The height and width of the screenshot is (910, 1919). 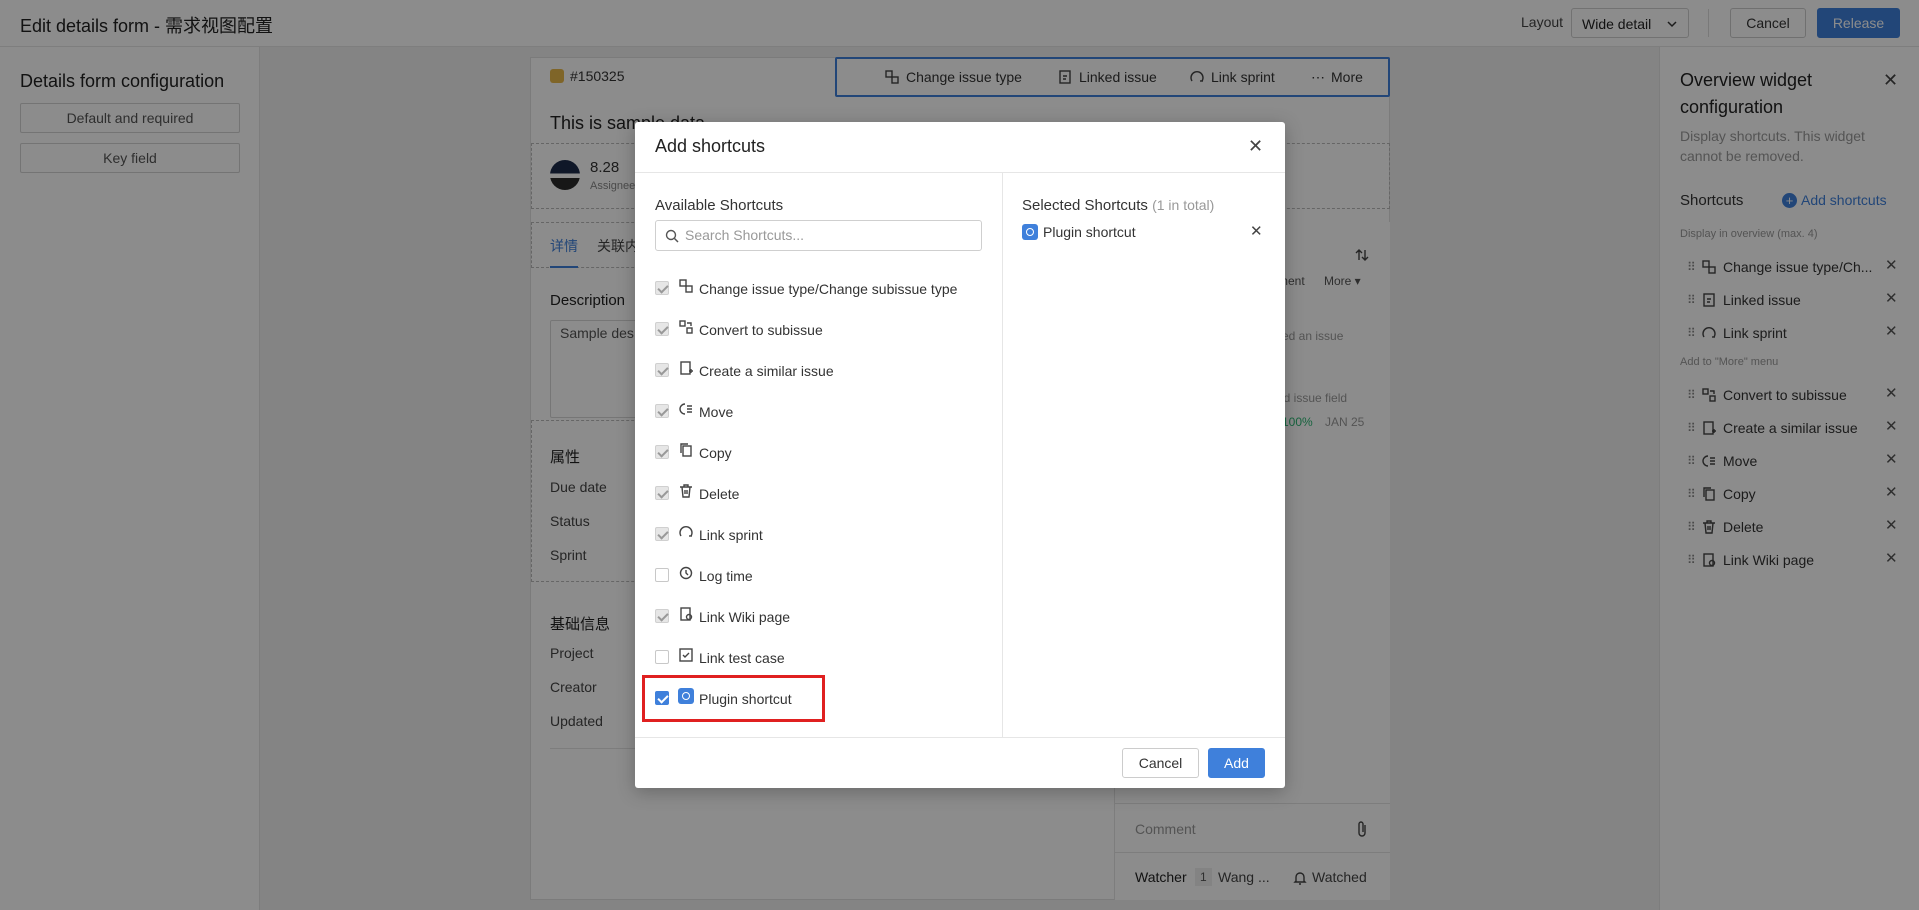 What do you see at coordinates (685, 409) in the screenshot?
I see `move-icon` at bounding box center [685, 409].